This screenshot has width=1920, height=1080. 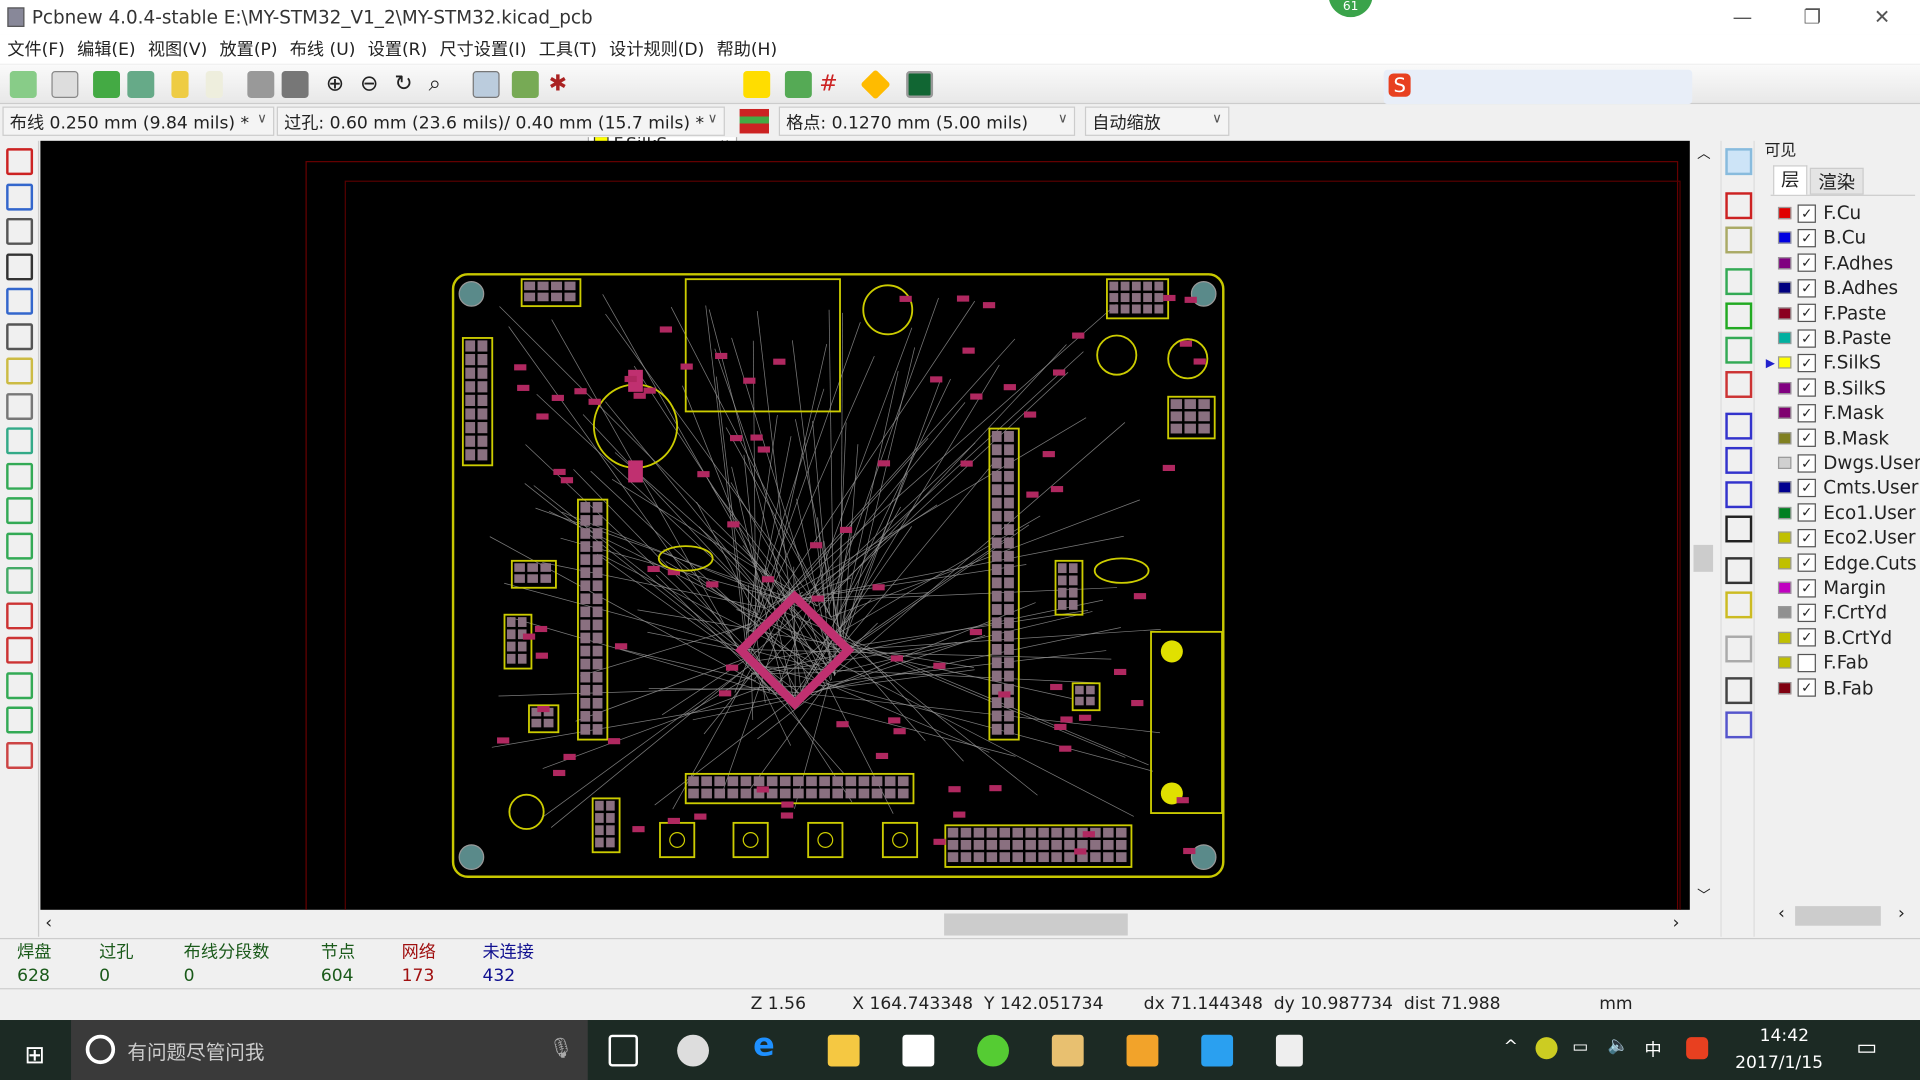 What do you see at coordinates (1511, 1047) in the screenshot?
I see `tray-expand-icon: ^` at bounding box center [1511, 1047].